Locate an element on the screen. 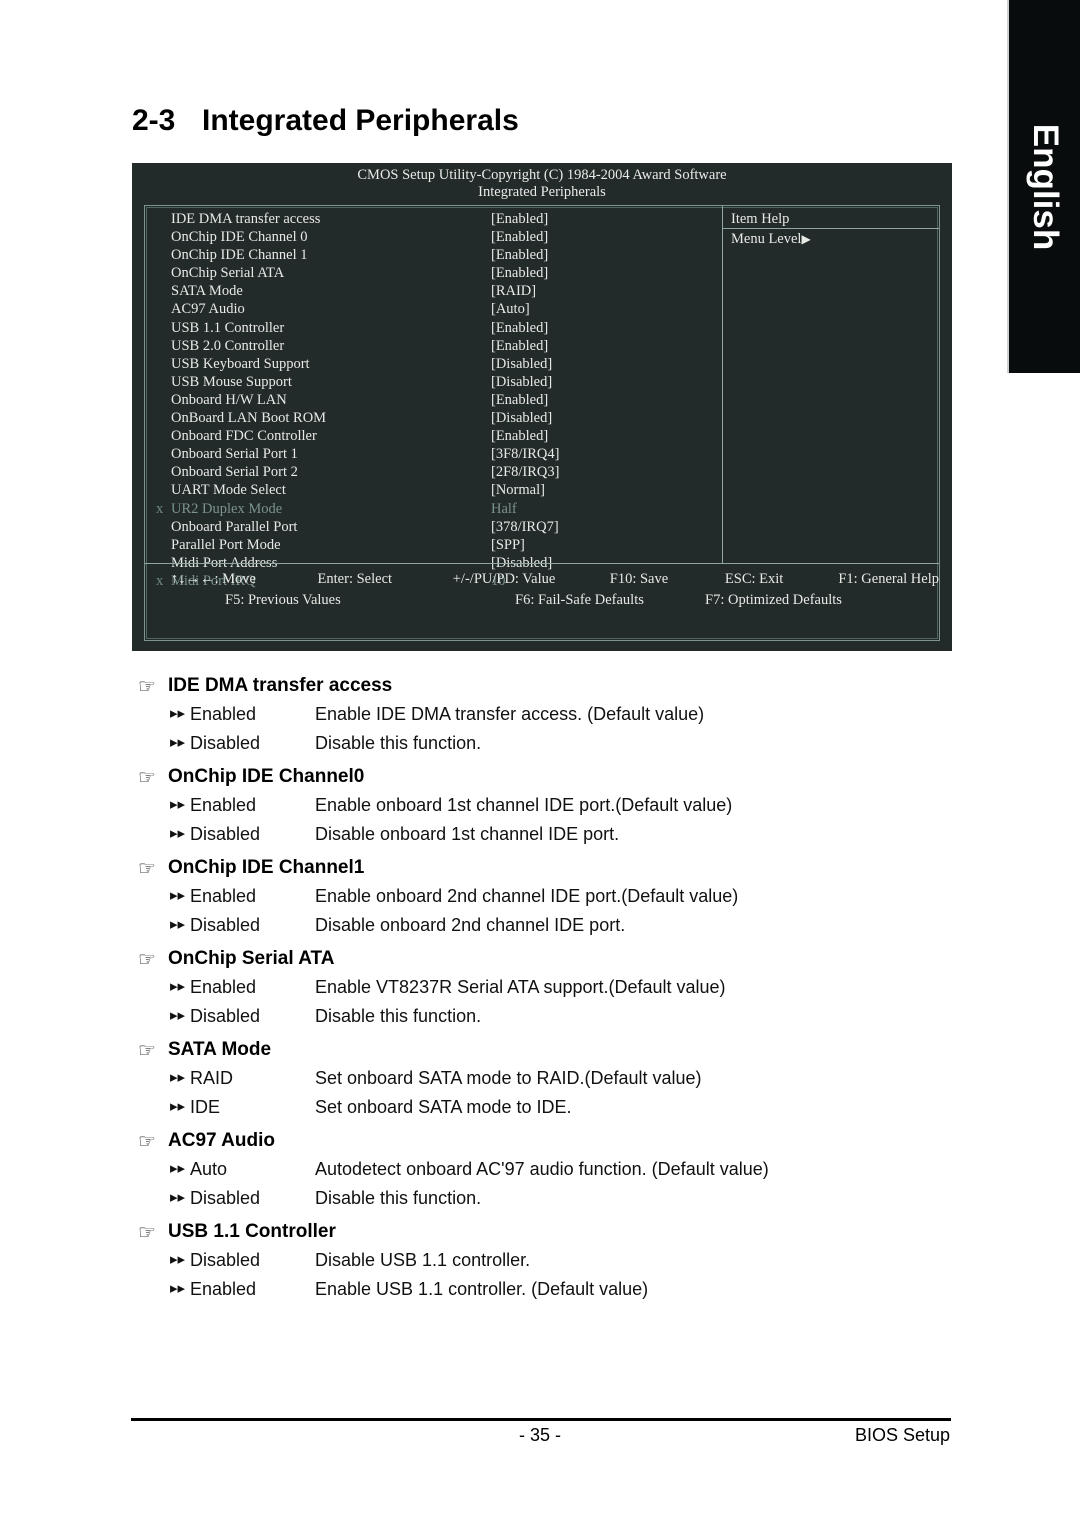 This screenshot has width=1080, height=1532. bios-setting-row: USB Mouse Support [Disabled] is located at coordinates (433, 382).